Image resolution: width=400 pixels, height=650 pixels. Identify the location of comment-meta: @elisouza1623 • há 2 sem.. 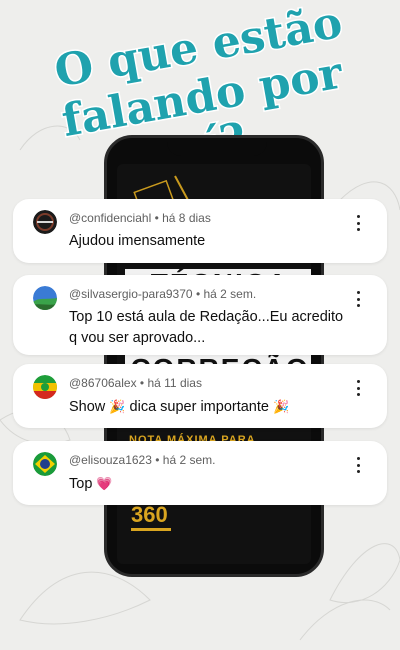
(142, 460).